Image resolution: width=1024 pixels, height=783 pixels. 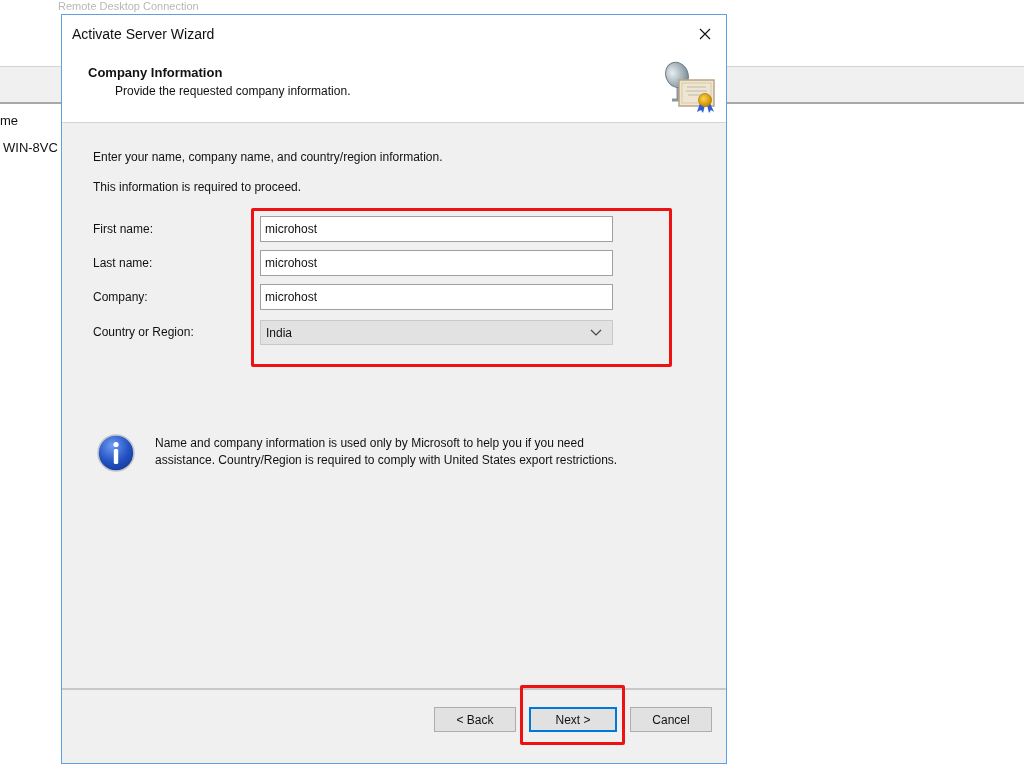 I want to click on company-field: microhost, so click(x=436, y=297).